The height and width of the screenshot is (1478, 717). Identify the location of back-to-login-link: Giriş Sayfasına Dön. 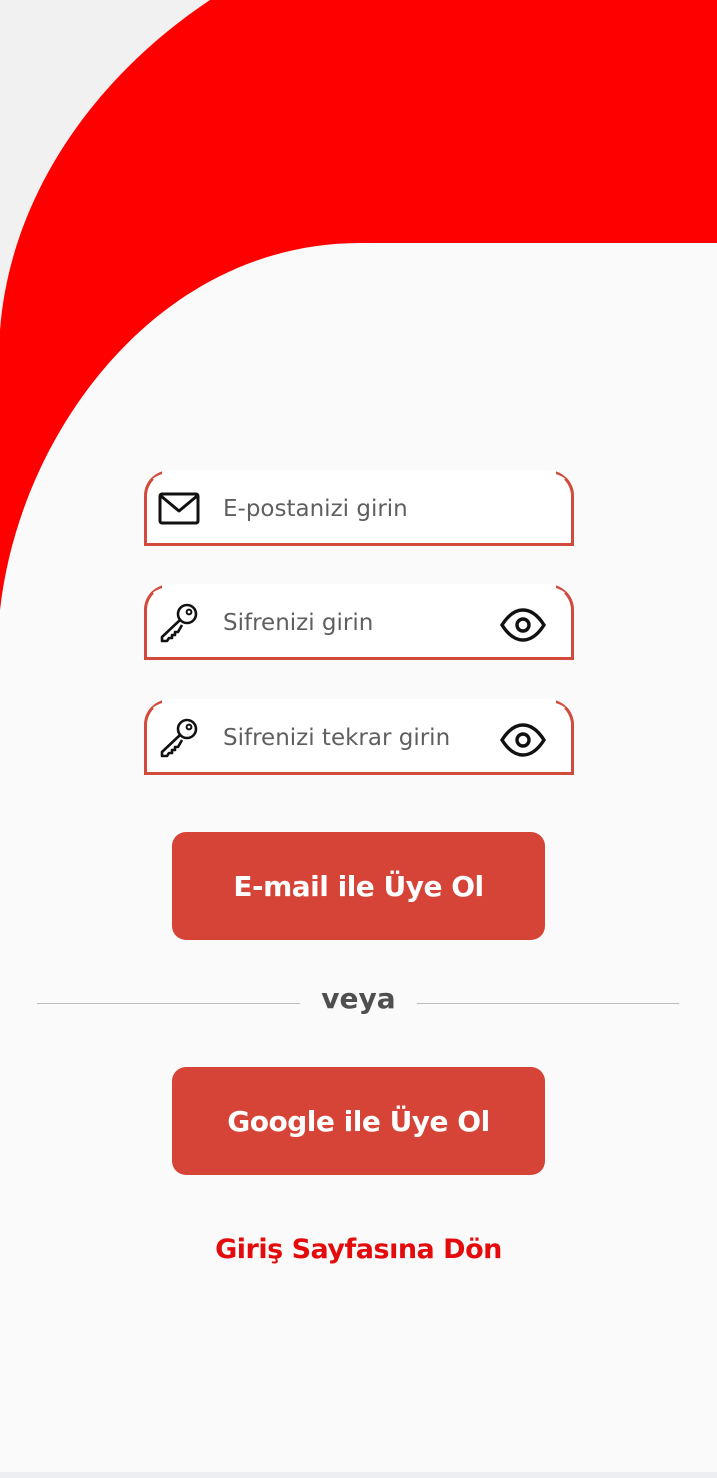
(358, 1249).